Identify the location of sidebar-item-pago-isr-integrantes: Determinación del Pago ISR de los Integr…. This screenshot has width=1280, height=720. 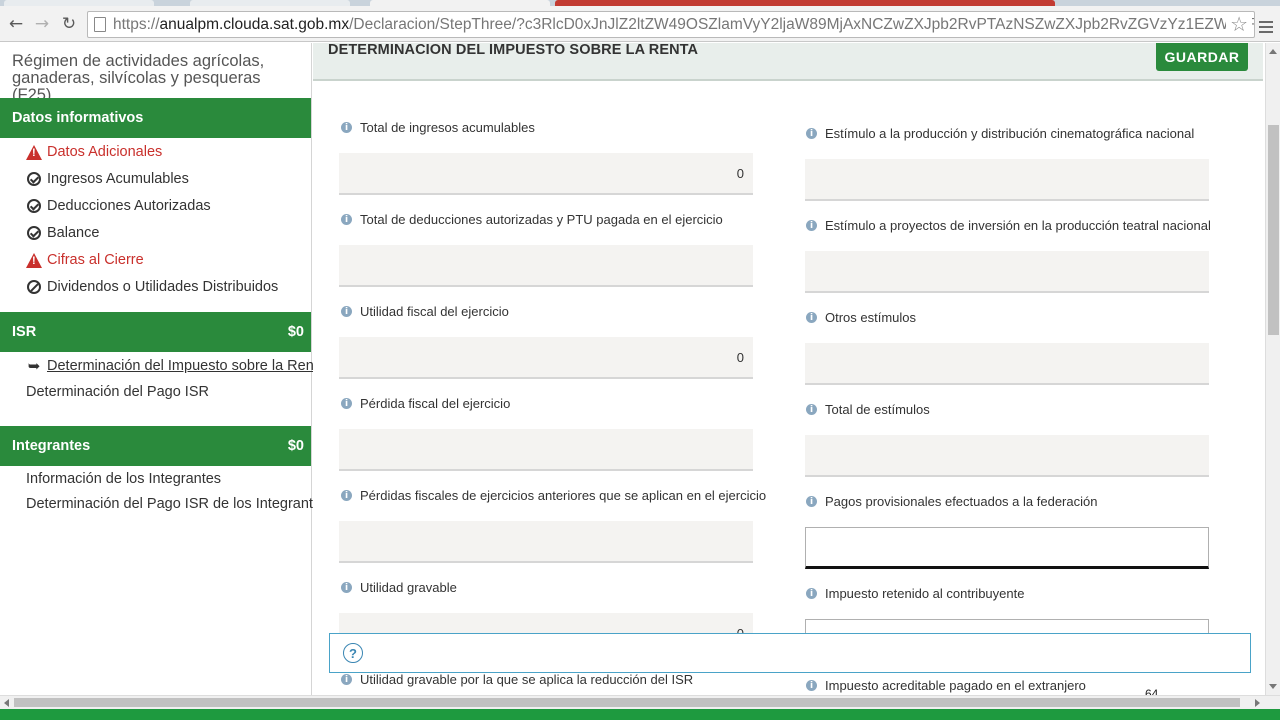
(177, 504).